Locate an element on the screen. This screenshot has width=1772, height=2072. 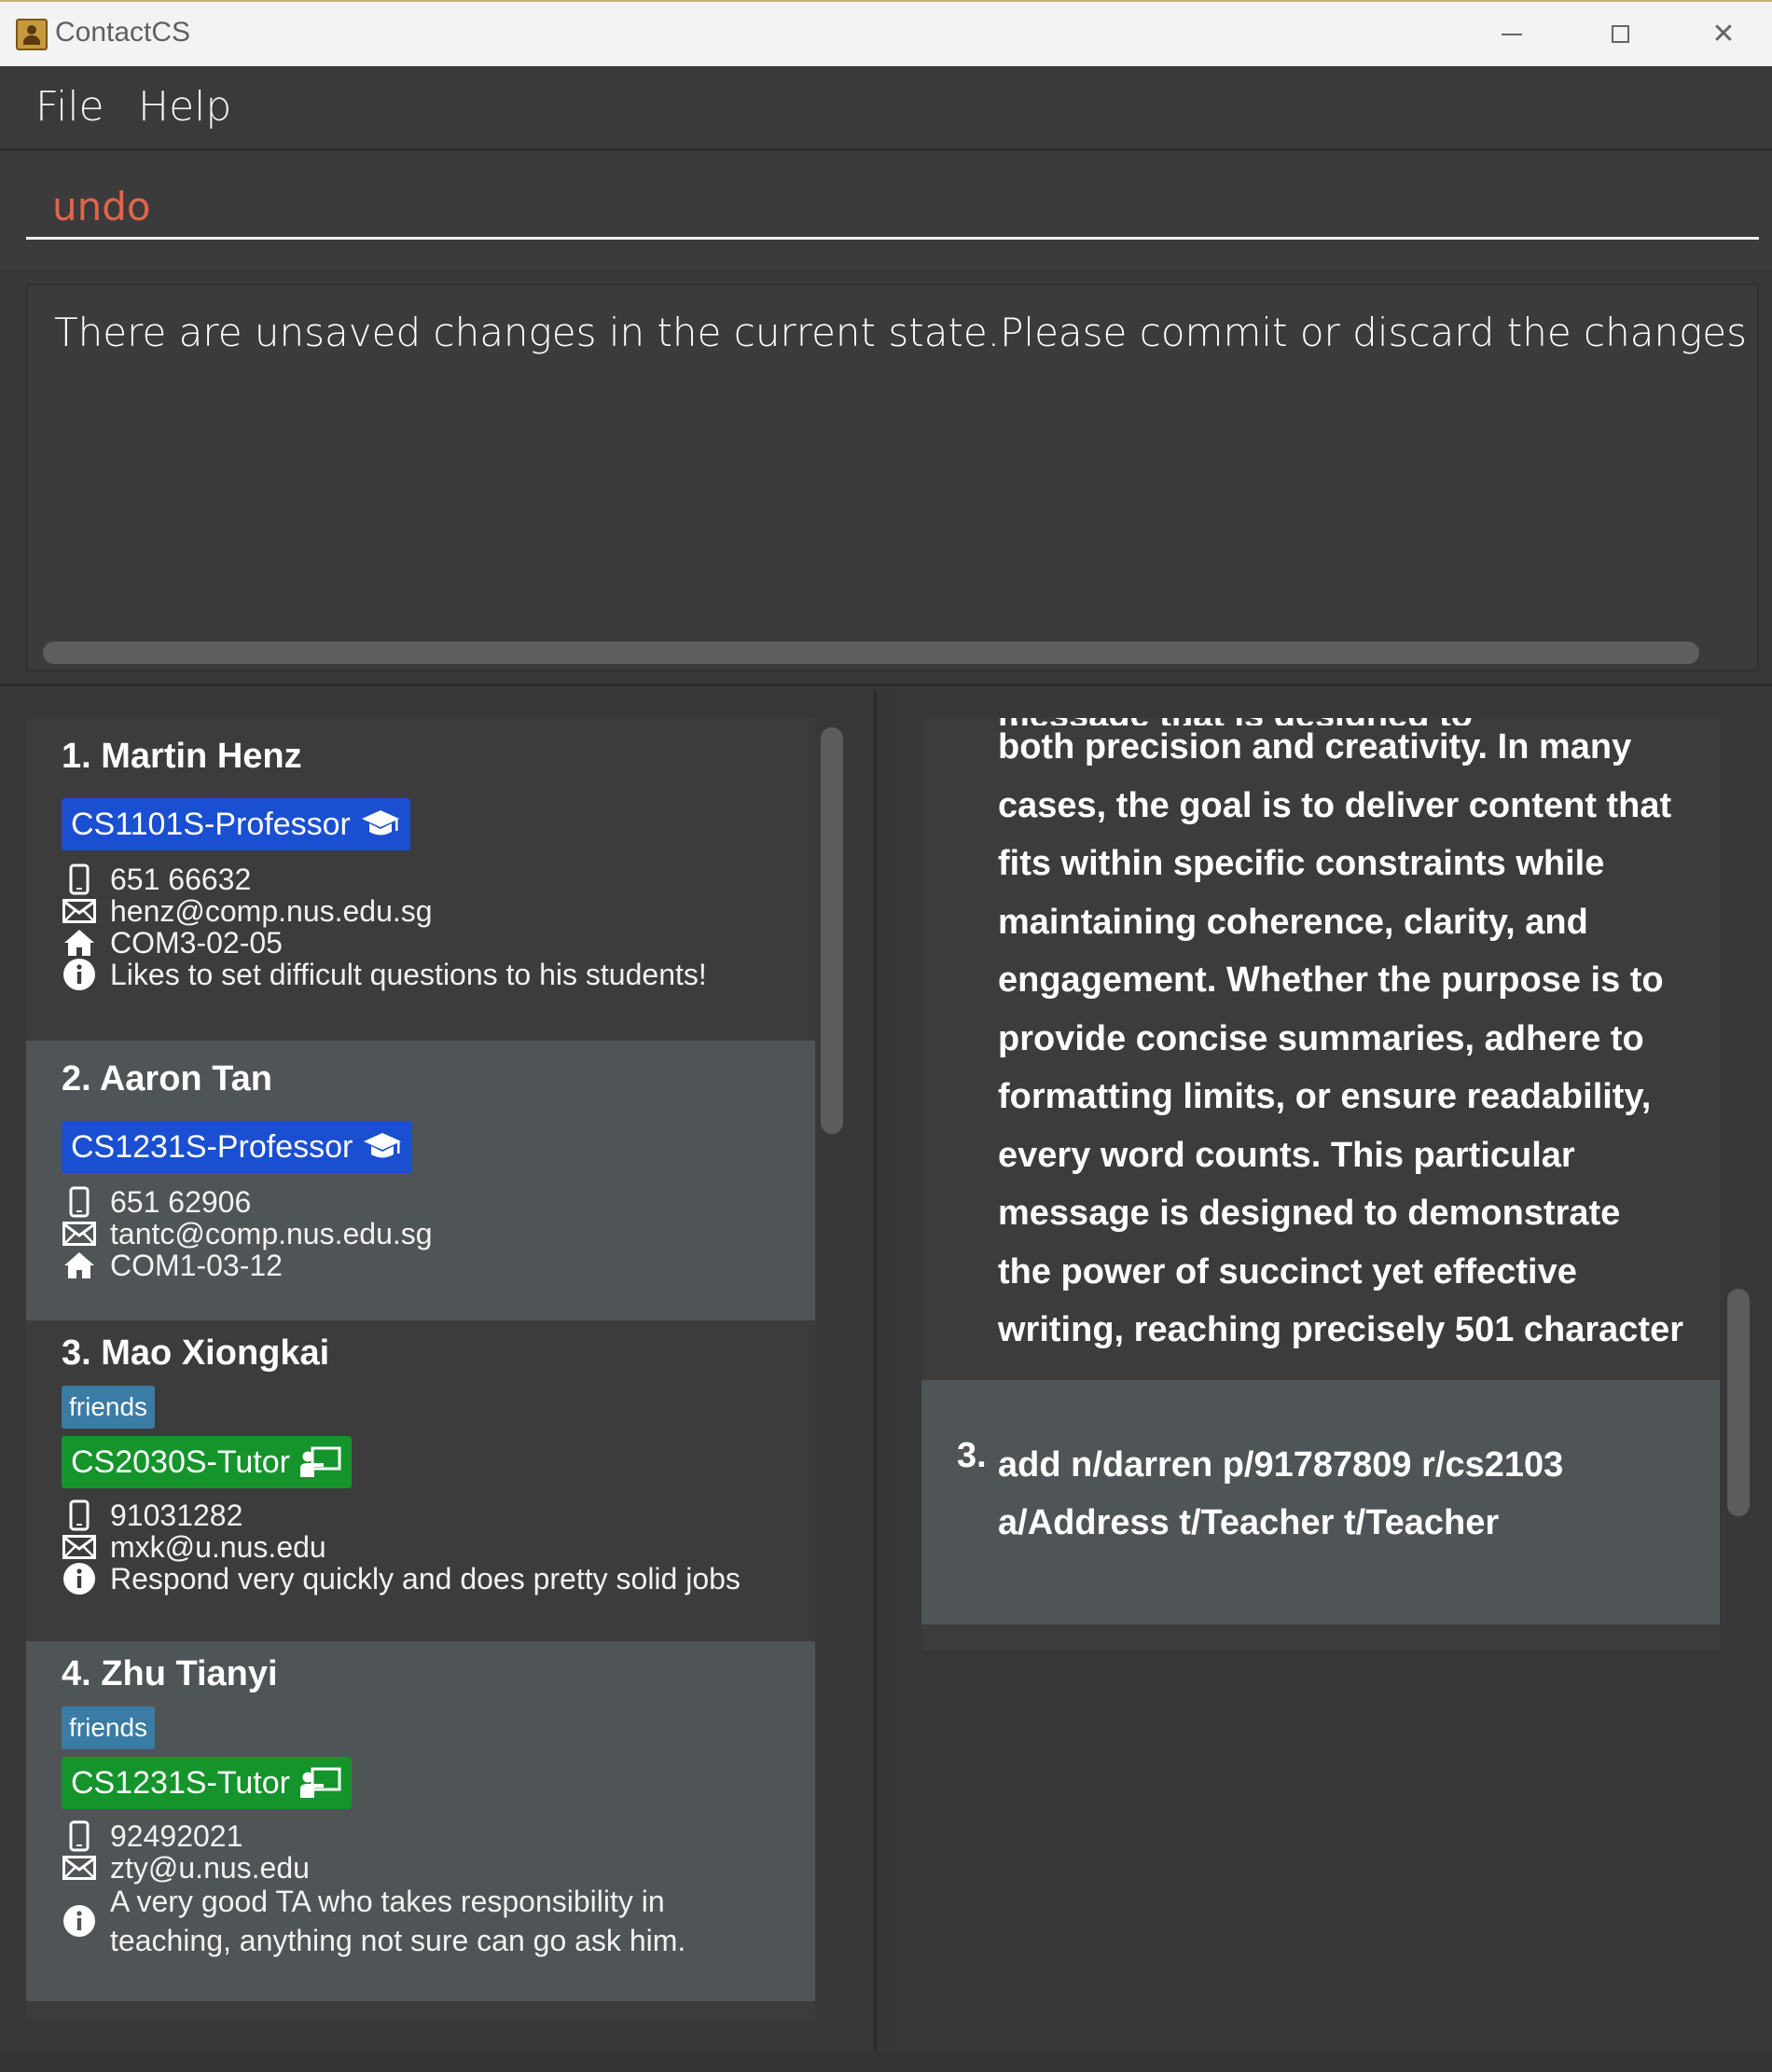
maximize-button is located at coordinates (1620, 34).